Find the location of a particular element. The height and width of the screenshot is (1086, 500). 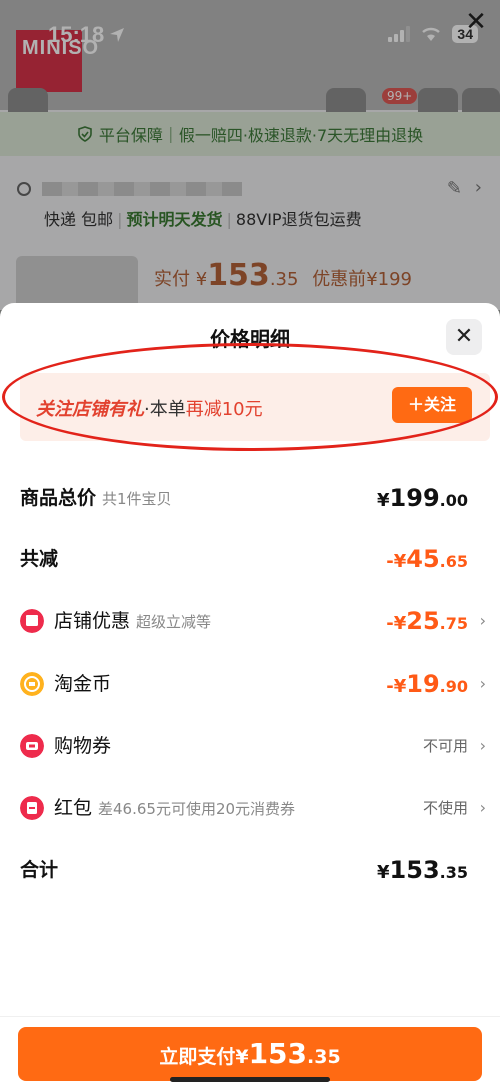

total-reduction-label: 共减 is located at coordinates (39, 559).